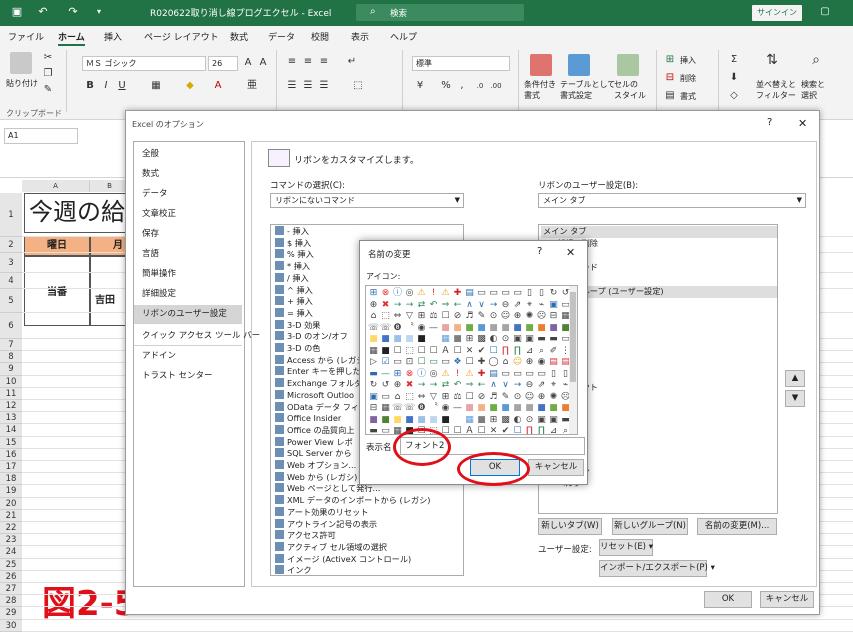 The width and height of the screenshot is (853, 640). I want to click on row-header: 4, so click(11, 281).